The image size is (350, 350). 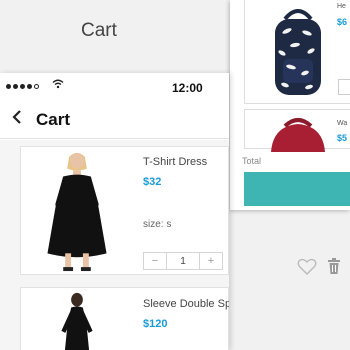 I want to click on product-price: $32, so click(x=152, y=182).